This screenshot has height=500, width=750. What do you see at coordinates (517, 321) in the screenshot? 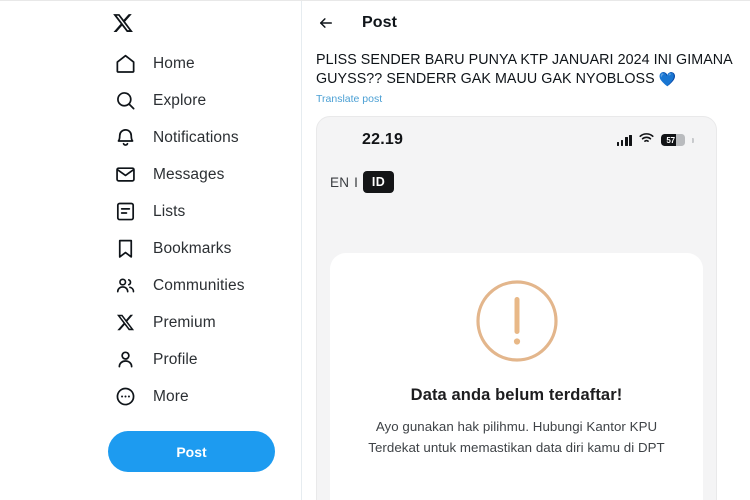
I see `exclamation-circle-icon` at bounding box center [517, 321].